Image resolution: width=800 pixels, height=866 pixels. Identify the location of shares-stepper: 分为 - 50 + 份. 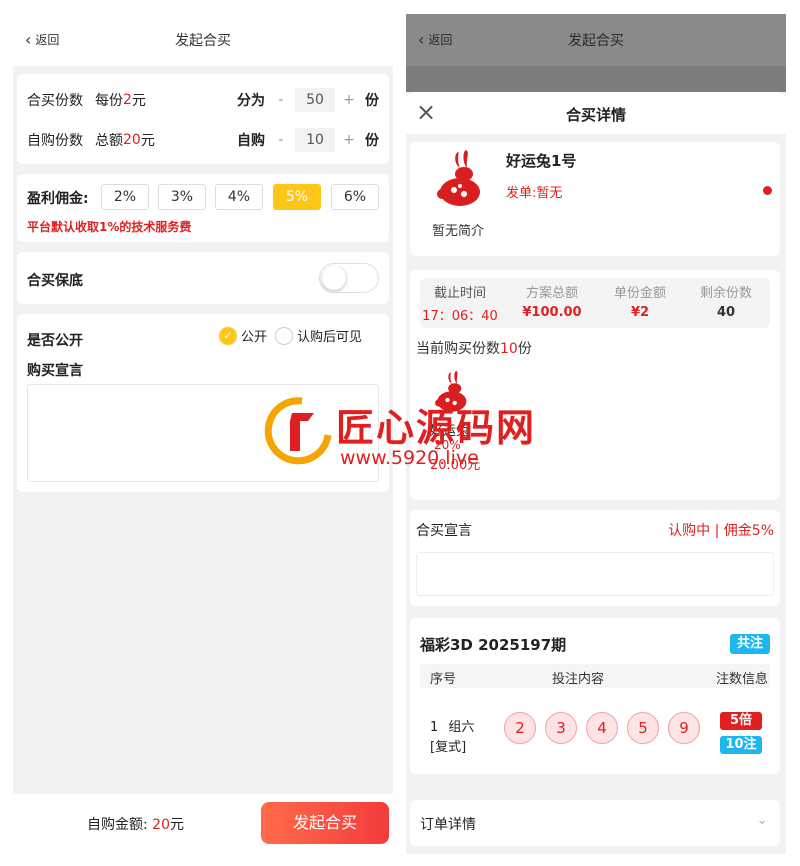
(308, 100).